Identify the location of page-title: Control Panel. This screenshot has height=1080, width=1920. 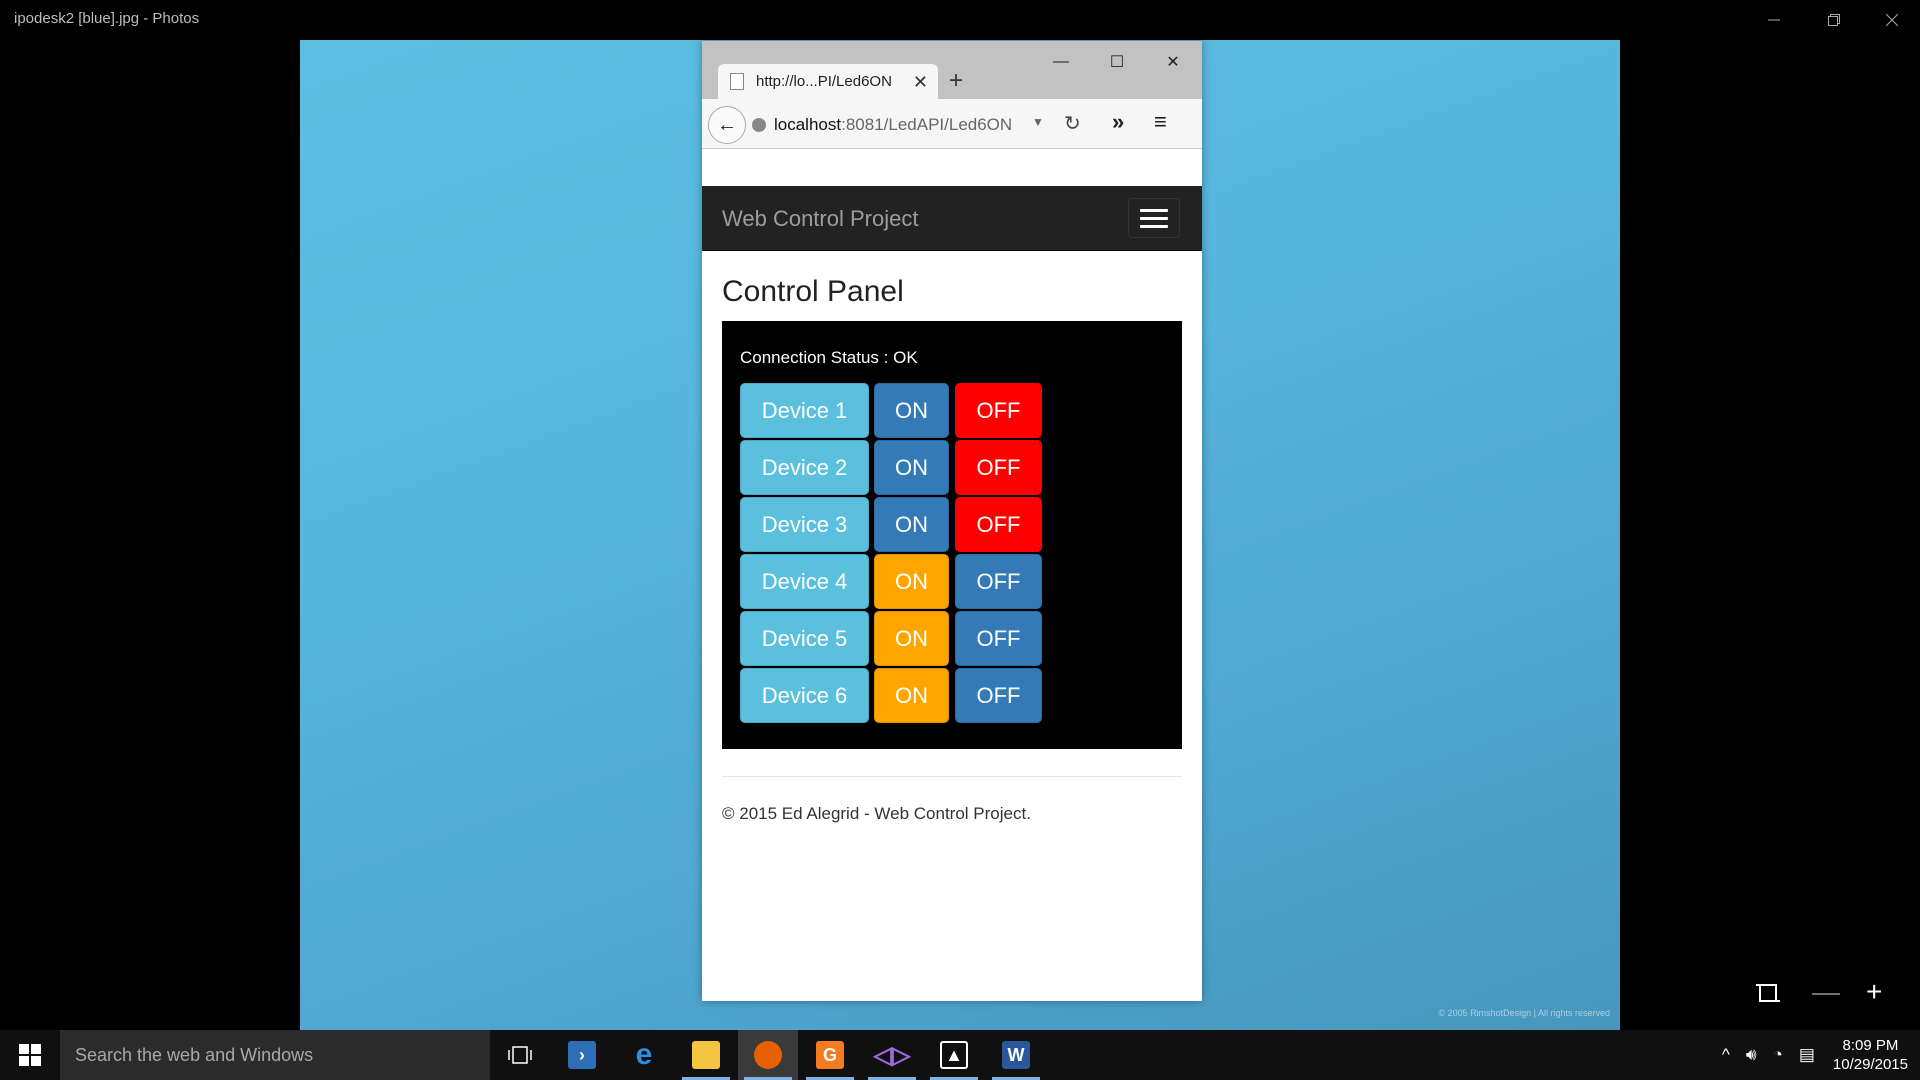
(813, 291).